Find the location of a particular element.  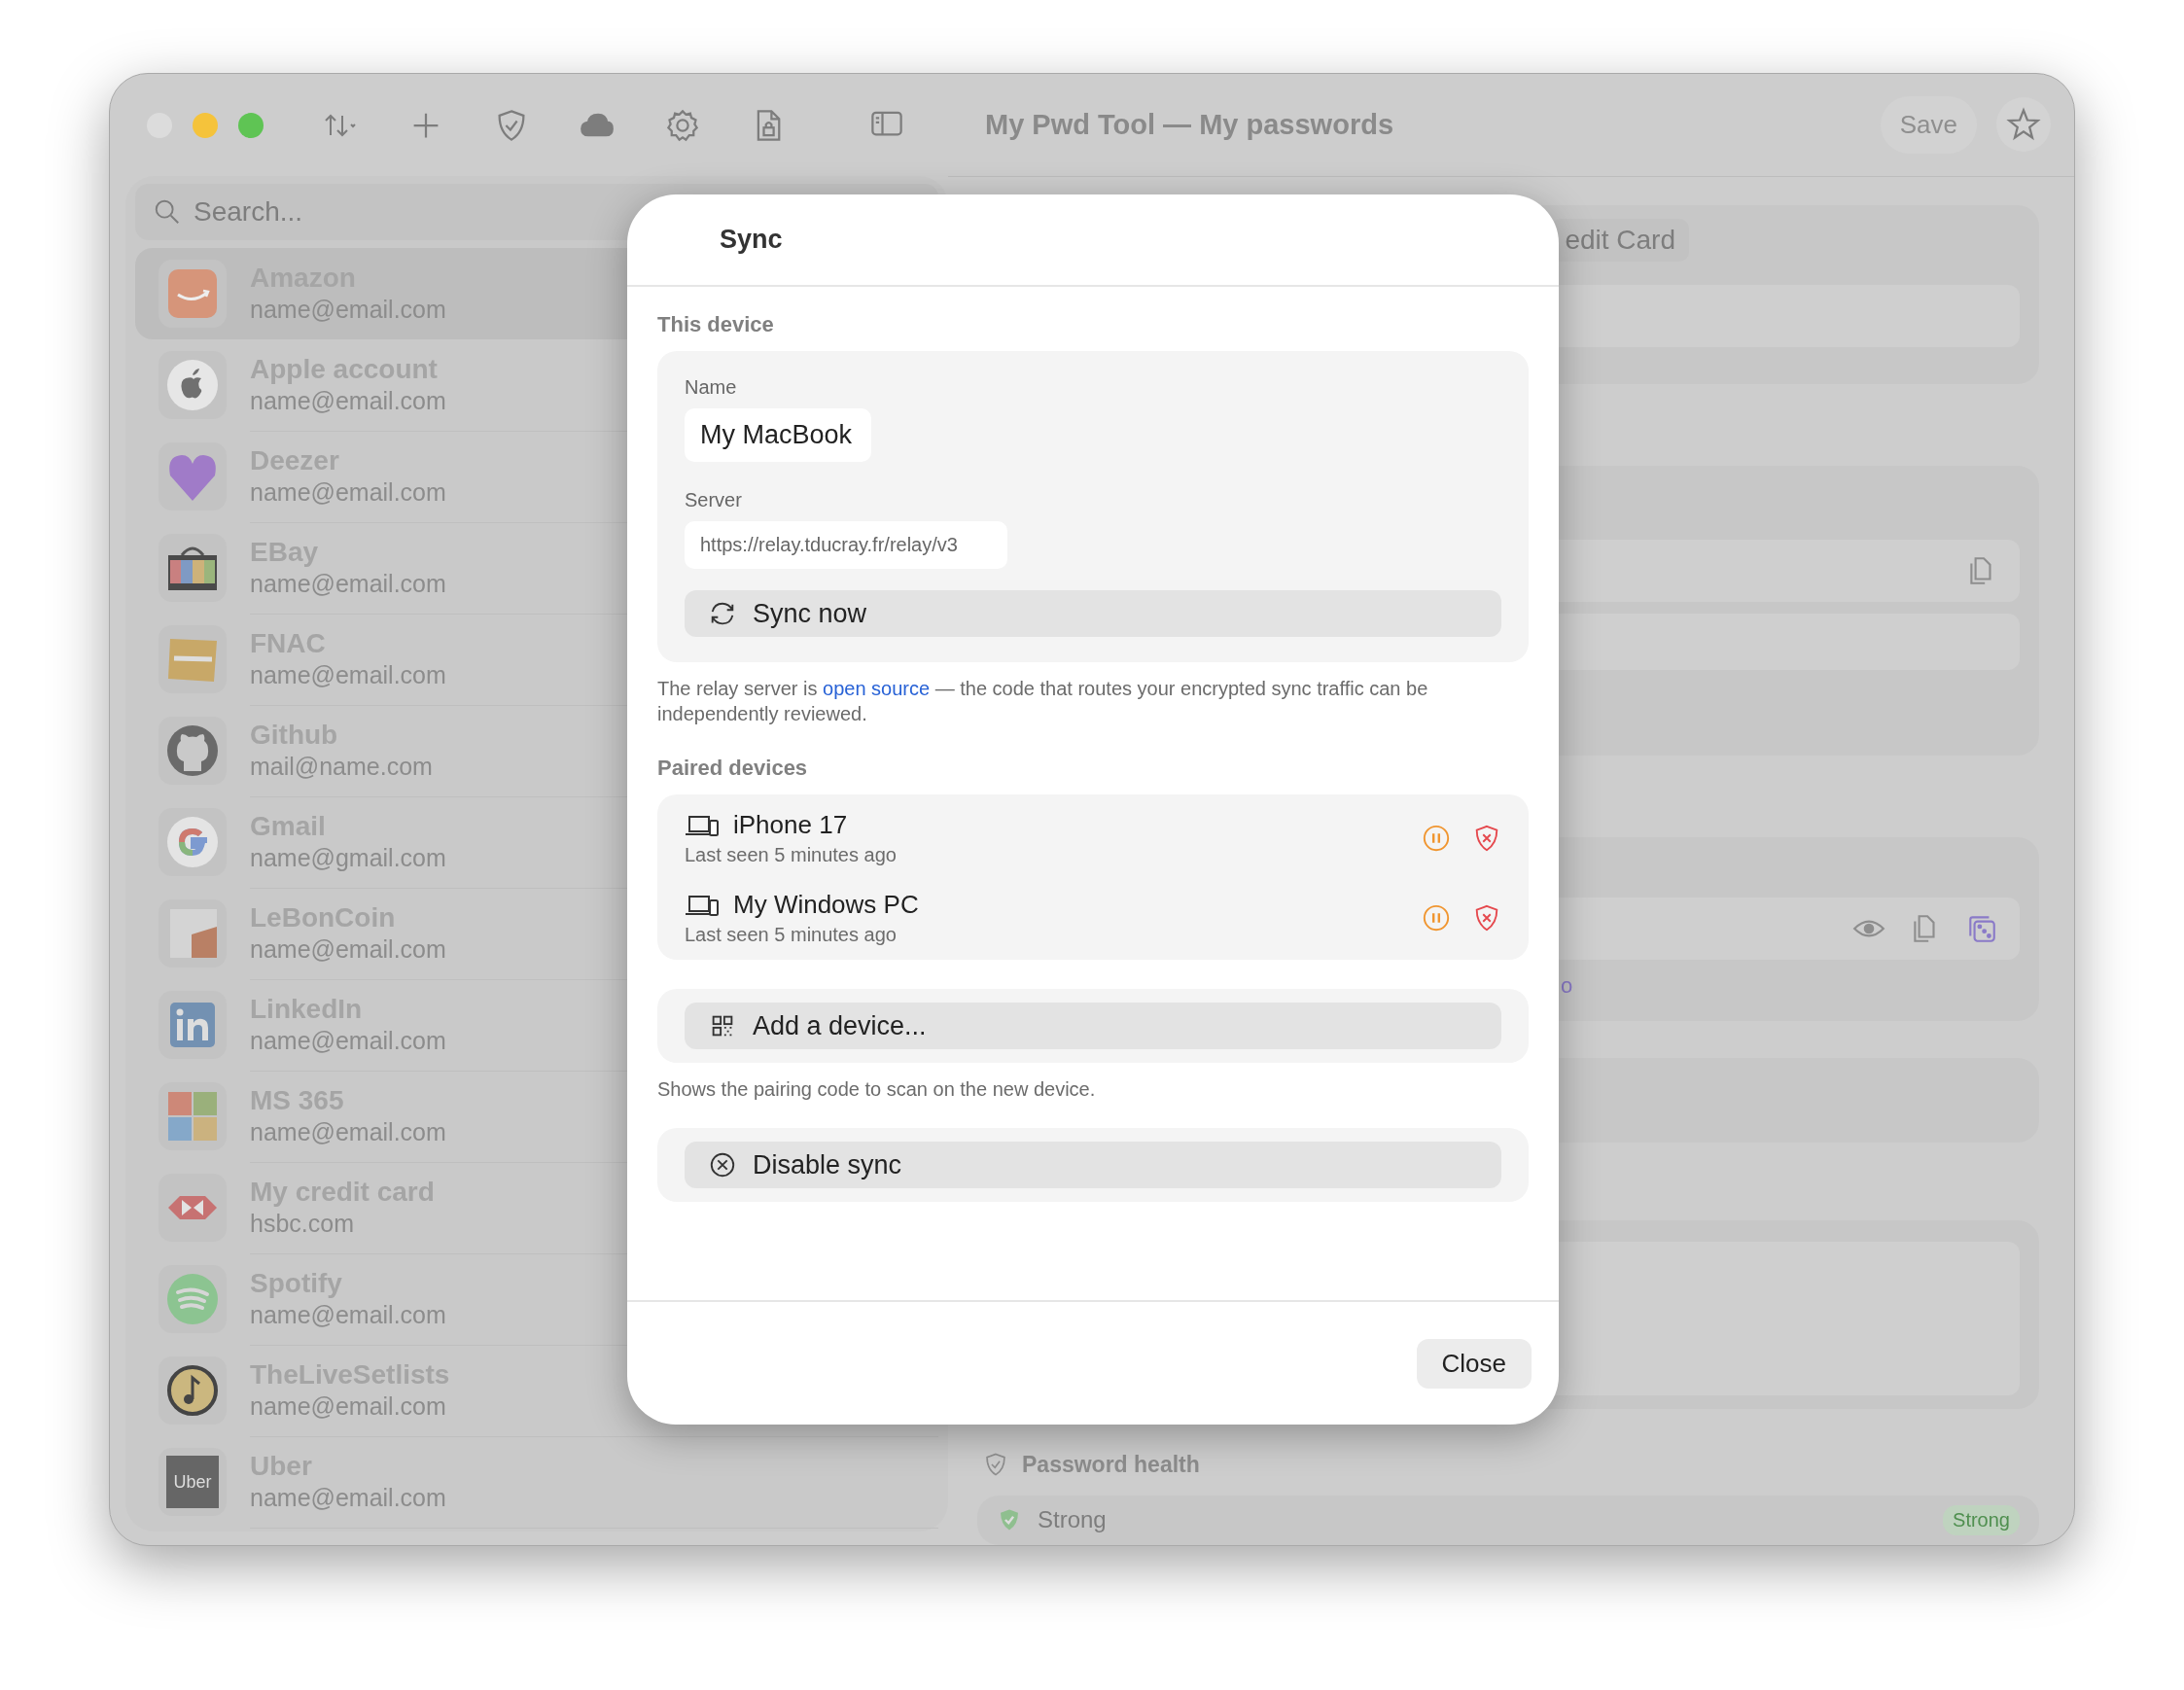

field-label: Server is located at coordinates (713, 500).